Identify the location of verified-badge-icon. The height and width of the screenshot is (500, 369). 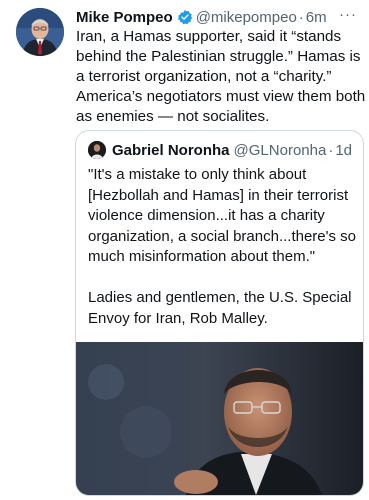
(185, 17).